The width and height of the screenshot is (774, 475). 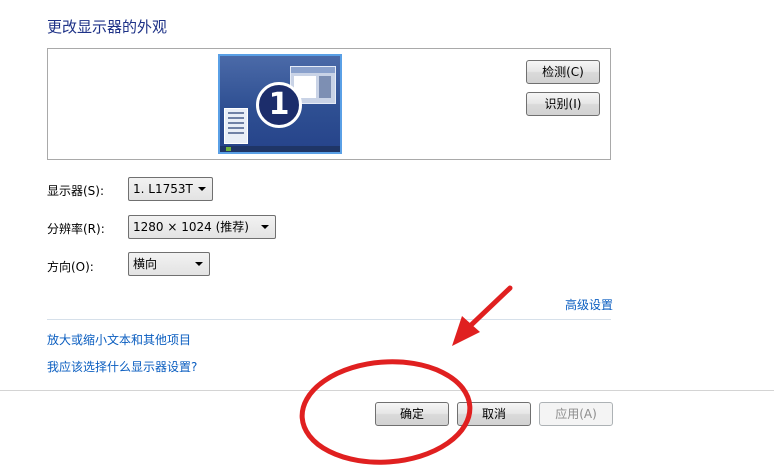 I want to click on annotation-overlay, so click(x=406, y=375).